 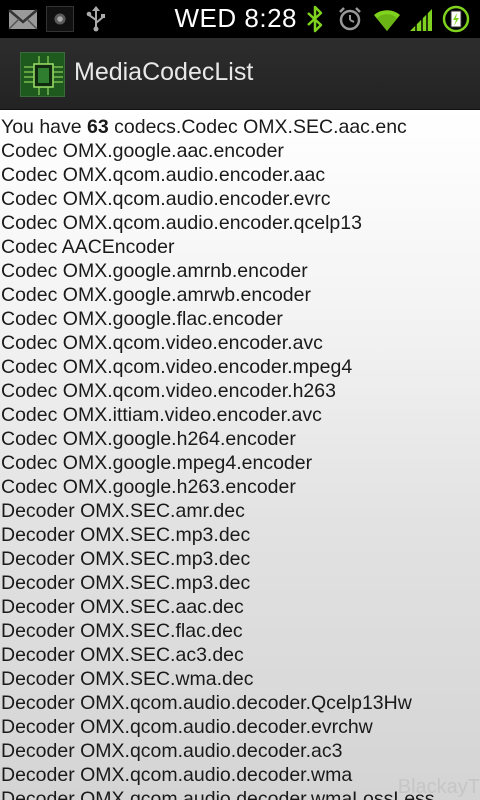 What do you see at coordinates (172, 751) in the screenshot?
I see `codec-list-item: Decoder OMX.qcom.audio.decoder.ac3` at bounding box center [172, 751].